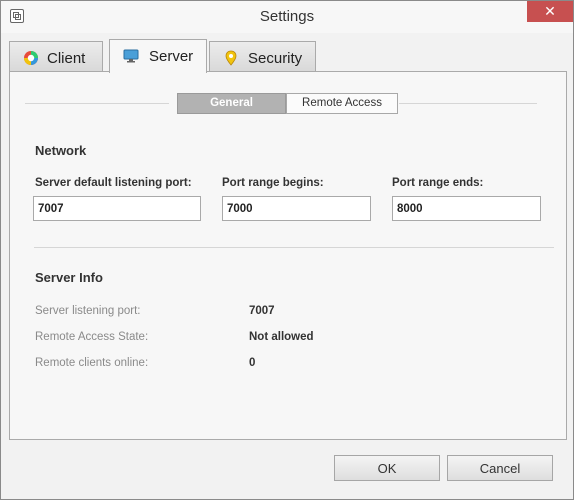 This screenshot has height=500, width=574. What do you see at coordinates (296, 208) in the screenshot?
I see `range-begin-input` at bounding box center [296, 208].